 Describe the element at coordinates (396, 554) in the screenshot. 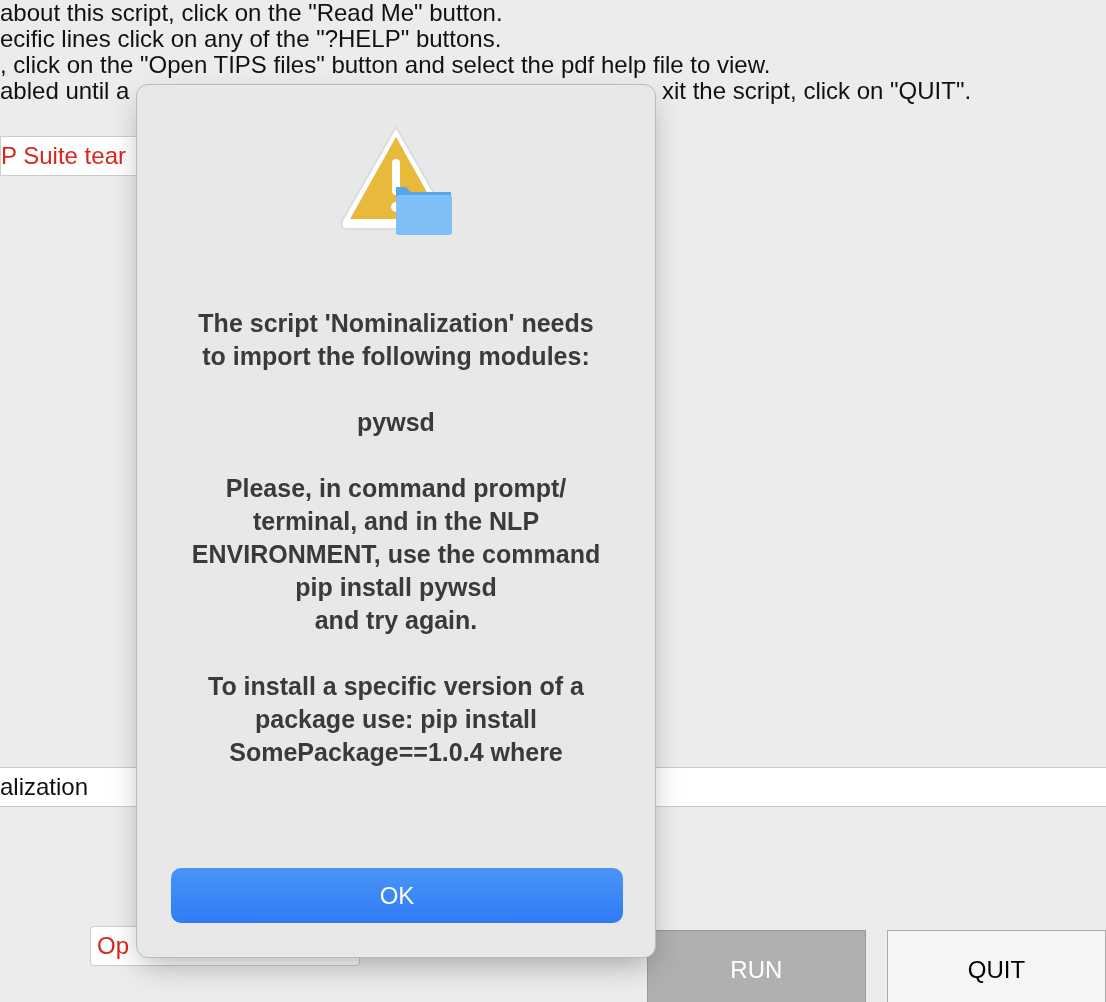

I see `dialog-message: ENVIRONMENT, use the command` at that location.